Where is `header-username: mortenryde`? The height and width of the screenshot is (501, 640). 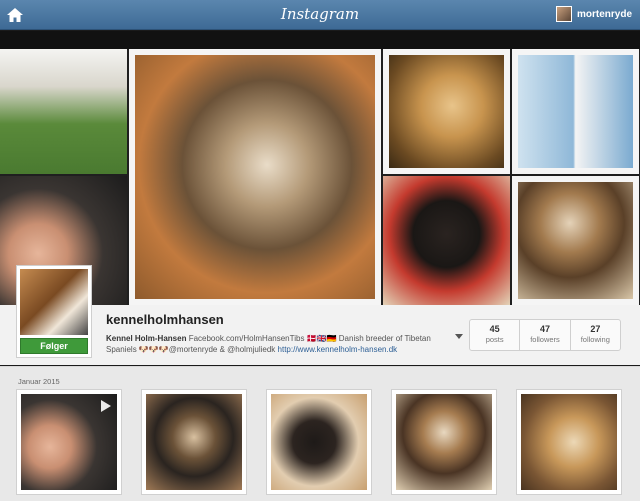 header-username: mortenryde is located at coordinates (604, 14).